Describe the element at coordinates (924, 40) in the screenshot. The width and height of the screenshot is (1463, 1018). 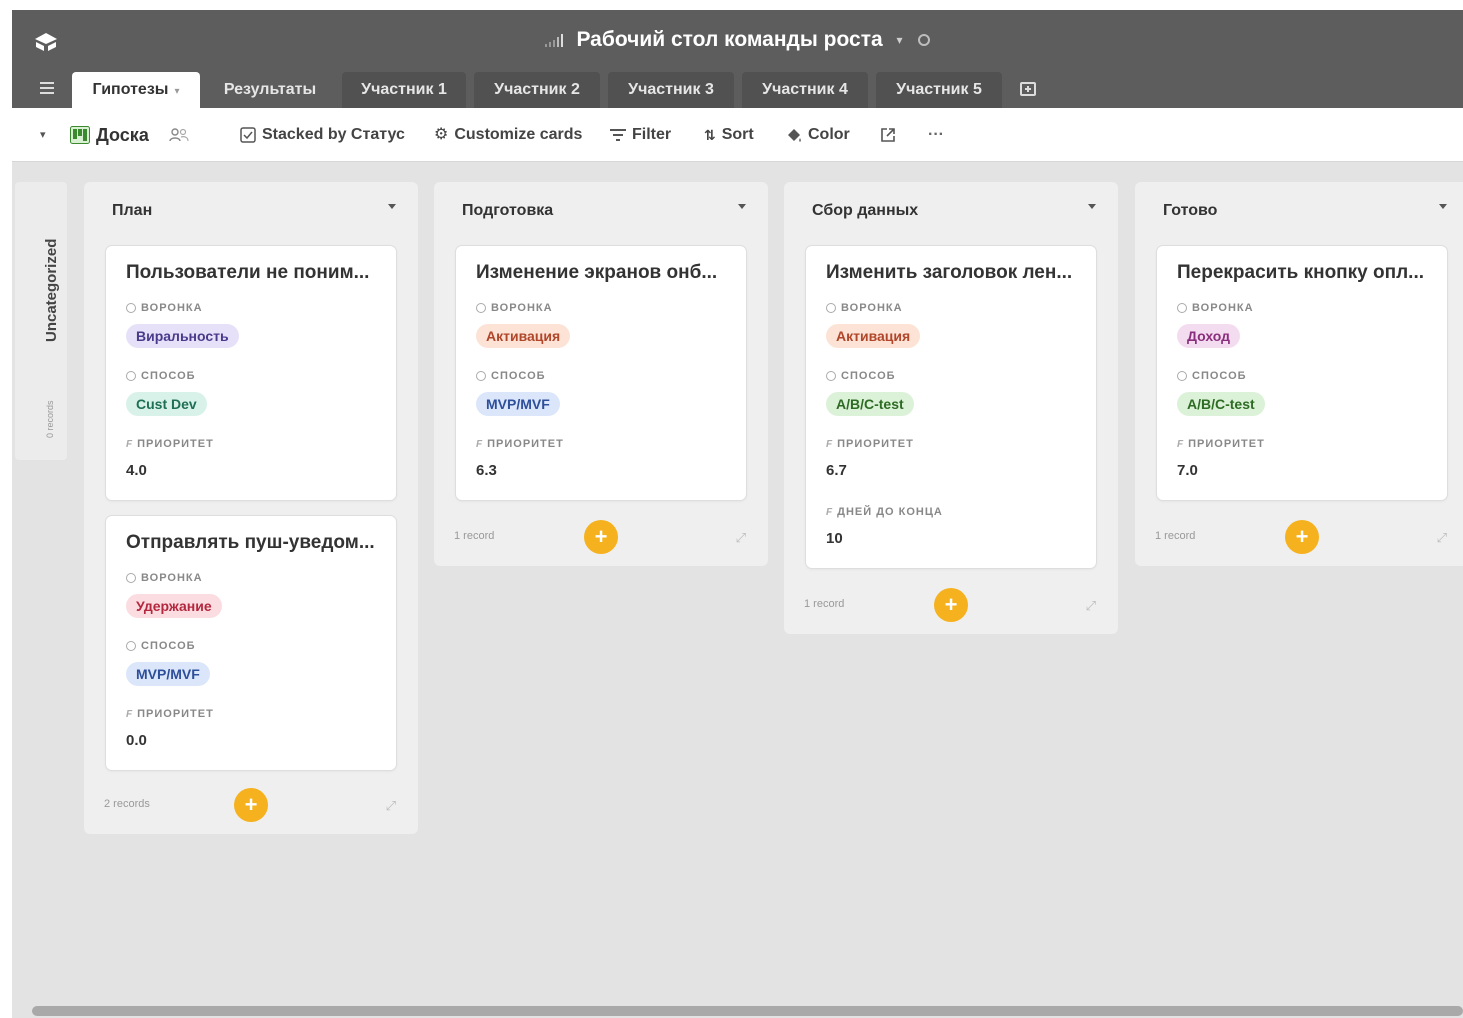
I see `info-icon` at that location.